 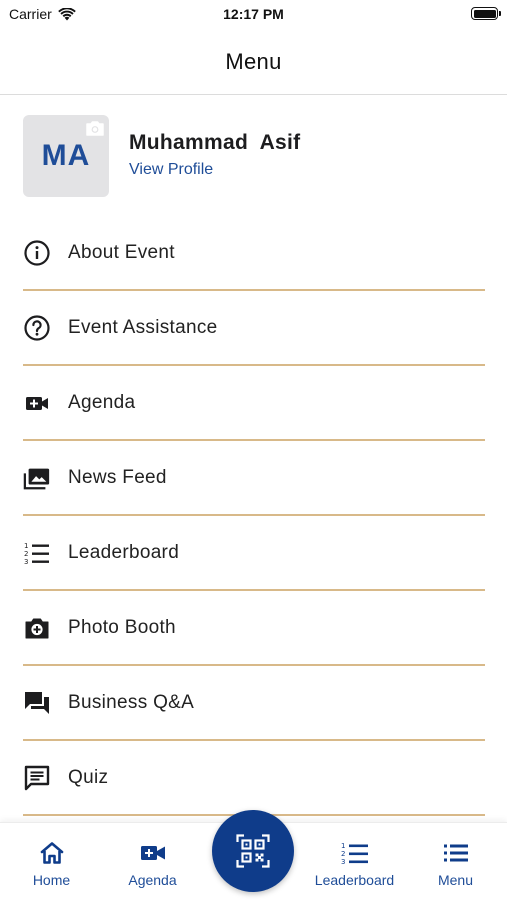 What do you see at coordinates (37, 253) in the screenshot?
I see `info-icon` at bounding box center [37, 253].